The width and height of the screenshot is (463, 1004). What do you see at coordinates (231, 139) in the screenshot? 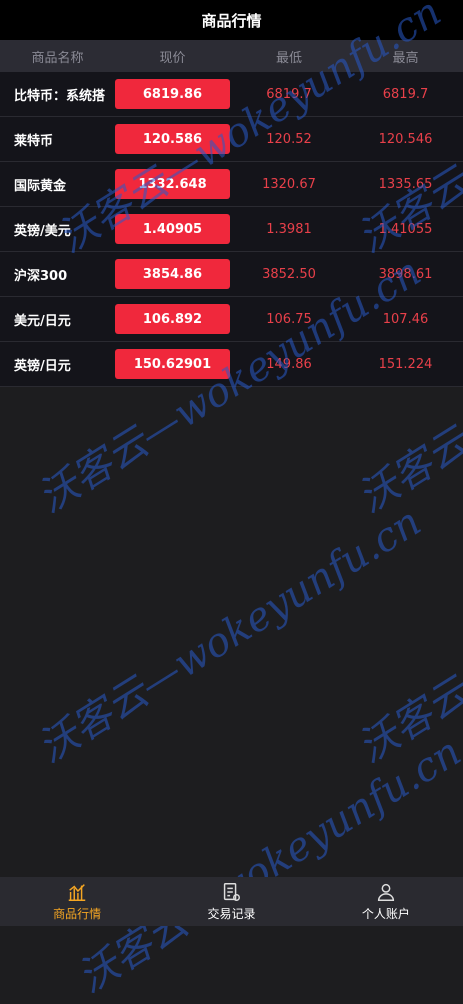
I see `quote-row: 莱特币 120.586 120.52 120.546` at bounding box center [231, 139].